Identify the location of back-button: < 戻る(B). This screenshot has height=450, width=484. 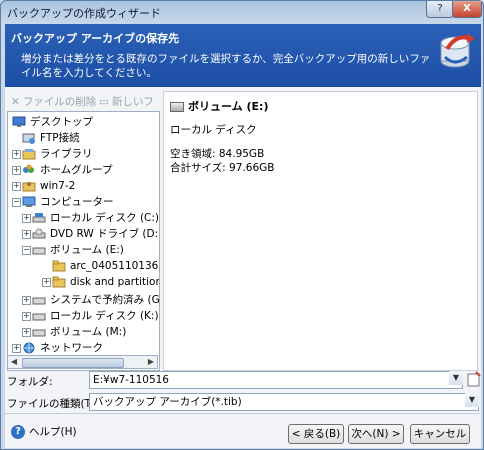
(316, 434).